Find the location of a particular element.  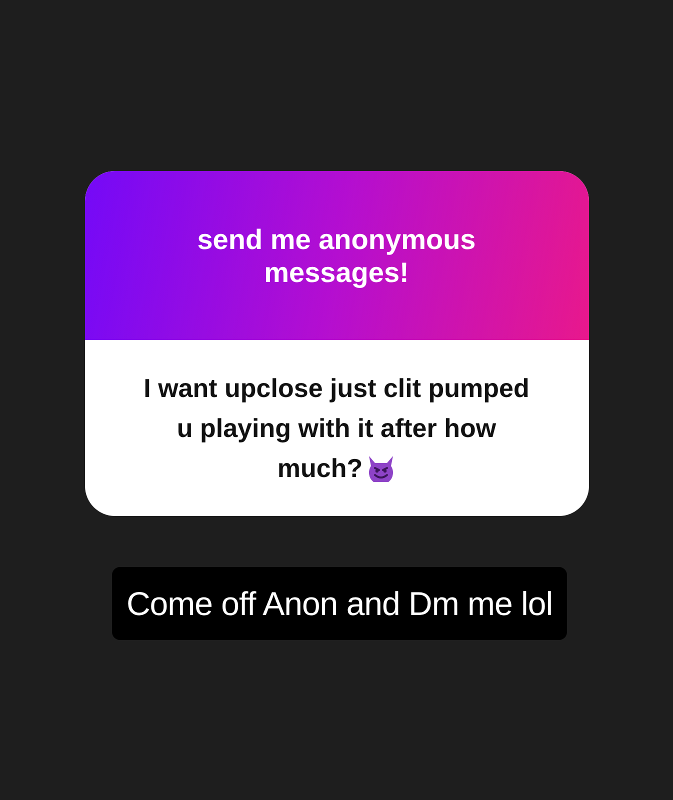

card-title: send me anonymous messages! is located at coordinates (336, 255).